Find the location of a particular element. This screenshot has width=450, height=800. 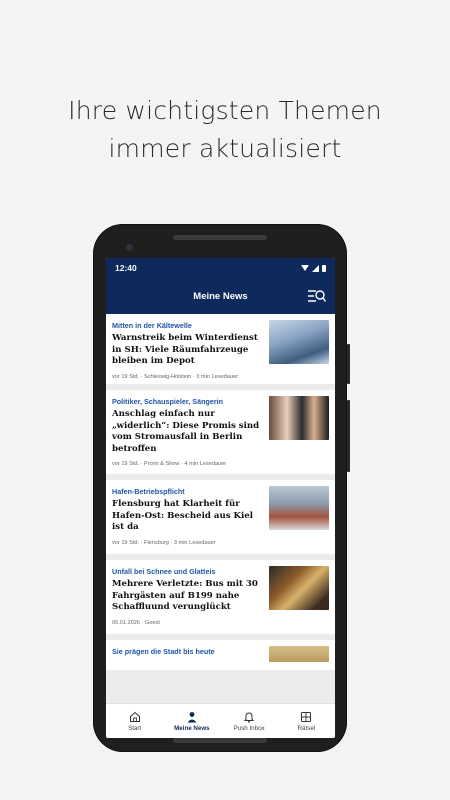

article-card: Sie prägen die Stadt bis heute is located at coordinates (220, 655).